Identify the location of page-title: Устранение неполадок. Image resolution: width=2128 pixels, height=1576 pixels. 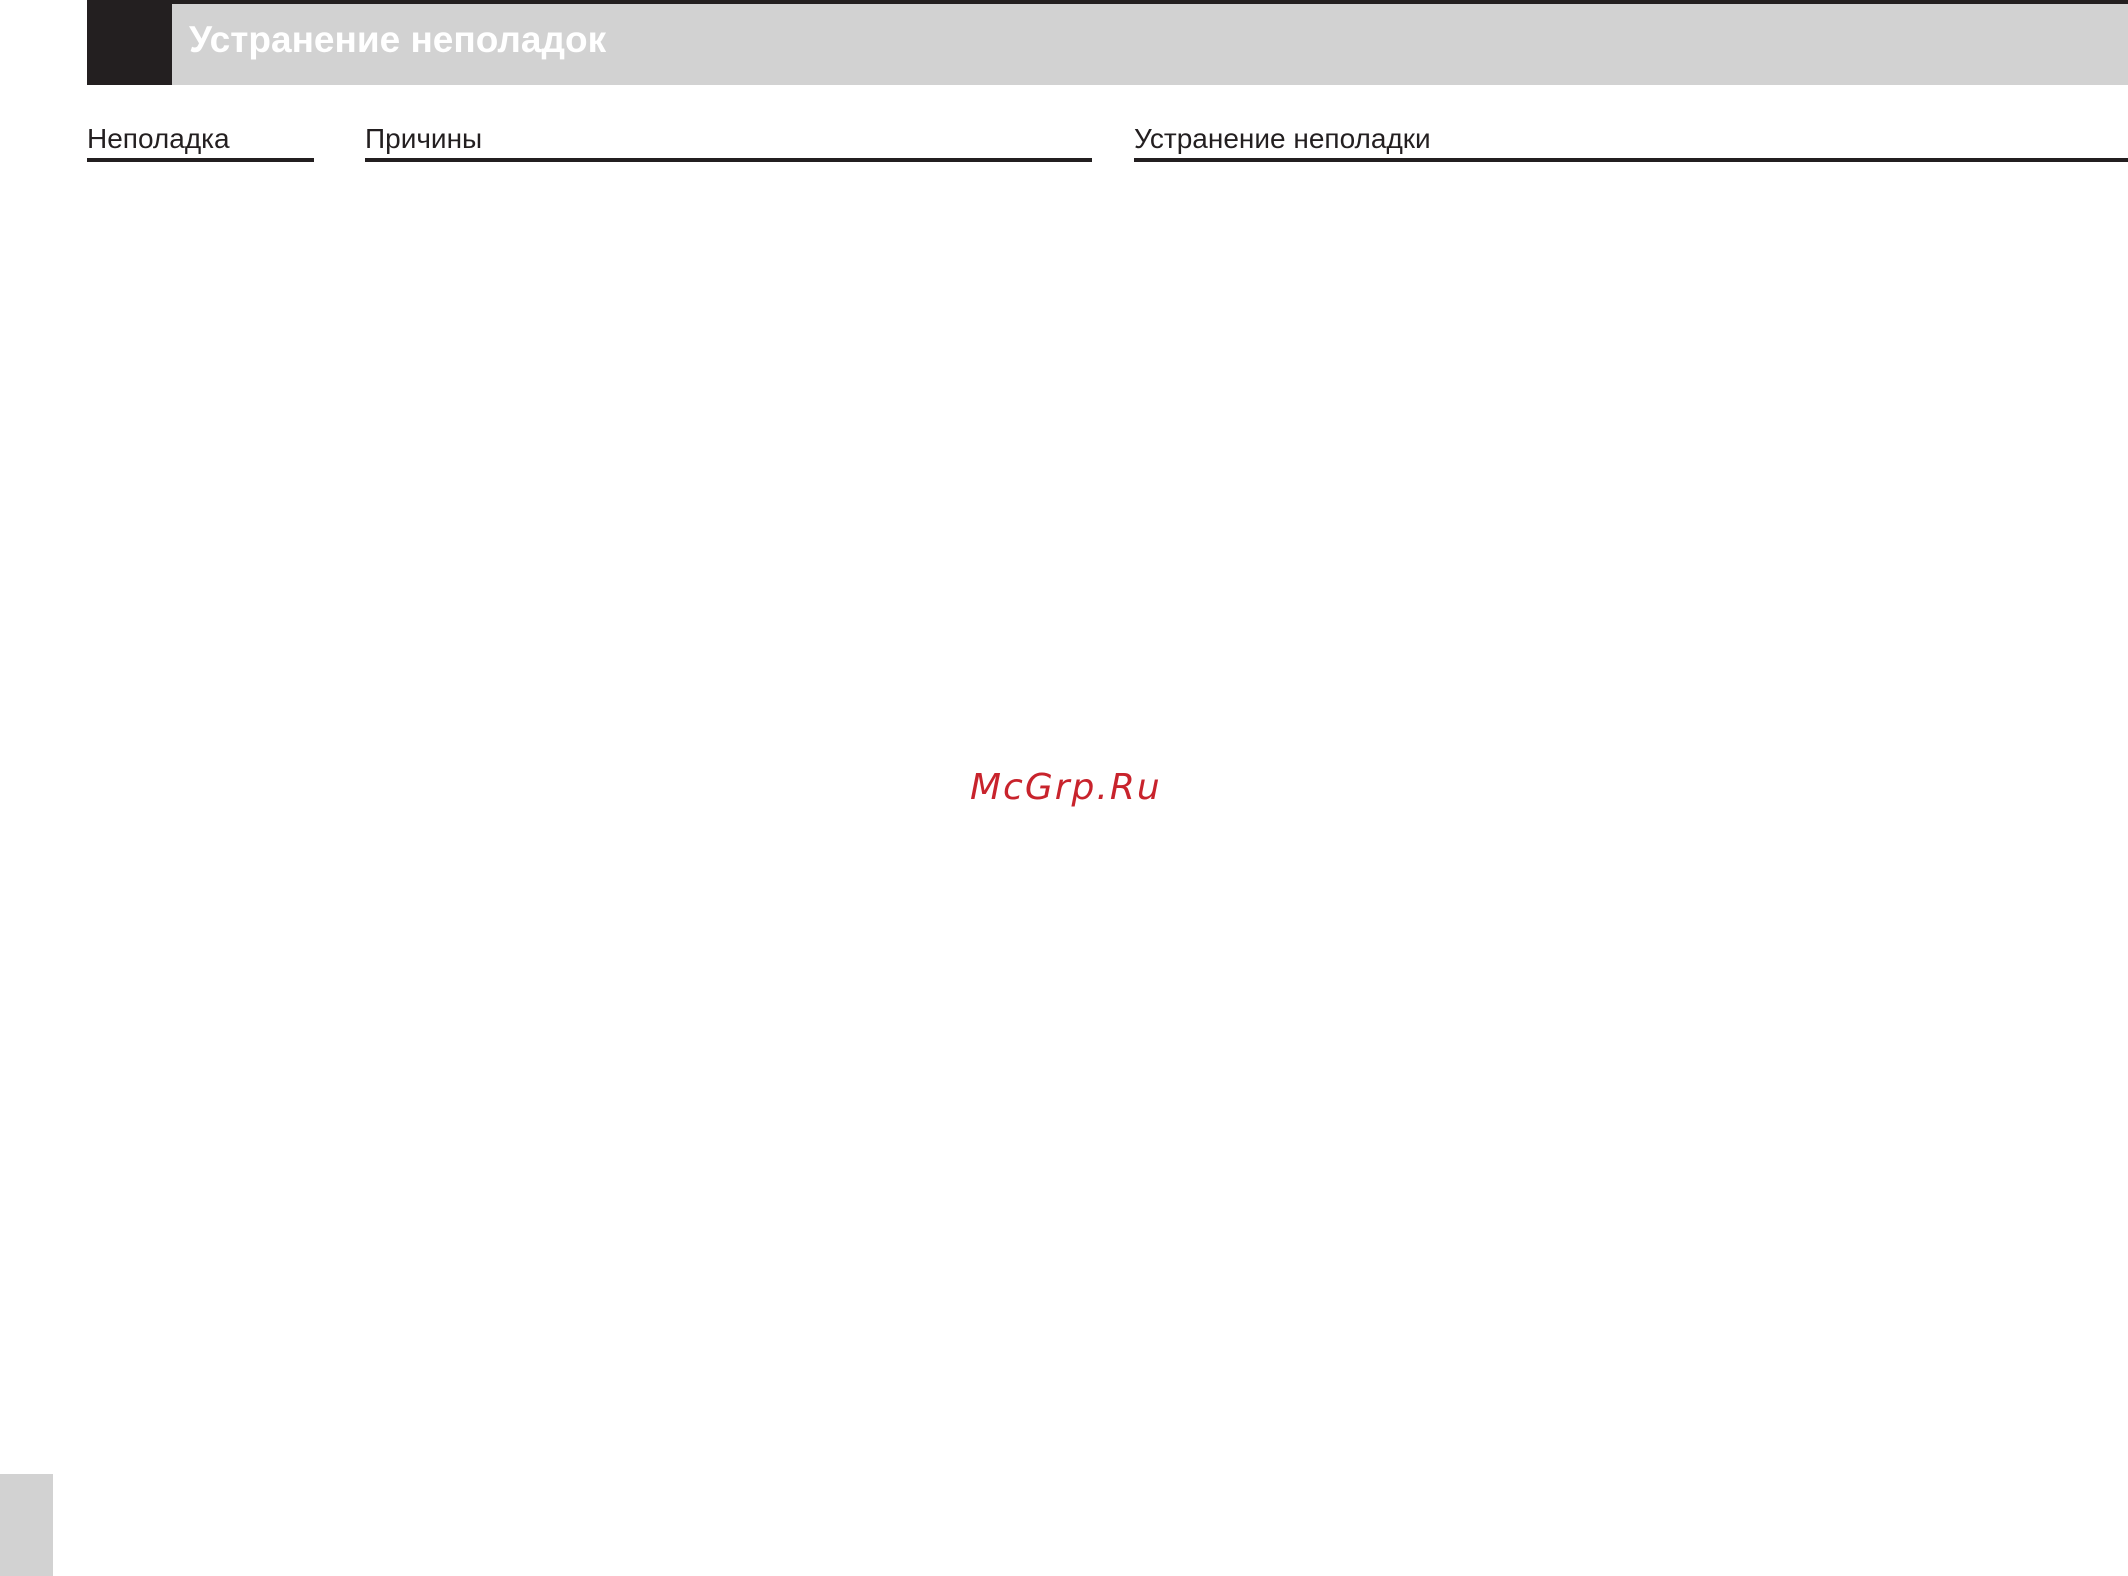
(398, 39).